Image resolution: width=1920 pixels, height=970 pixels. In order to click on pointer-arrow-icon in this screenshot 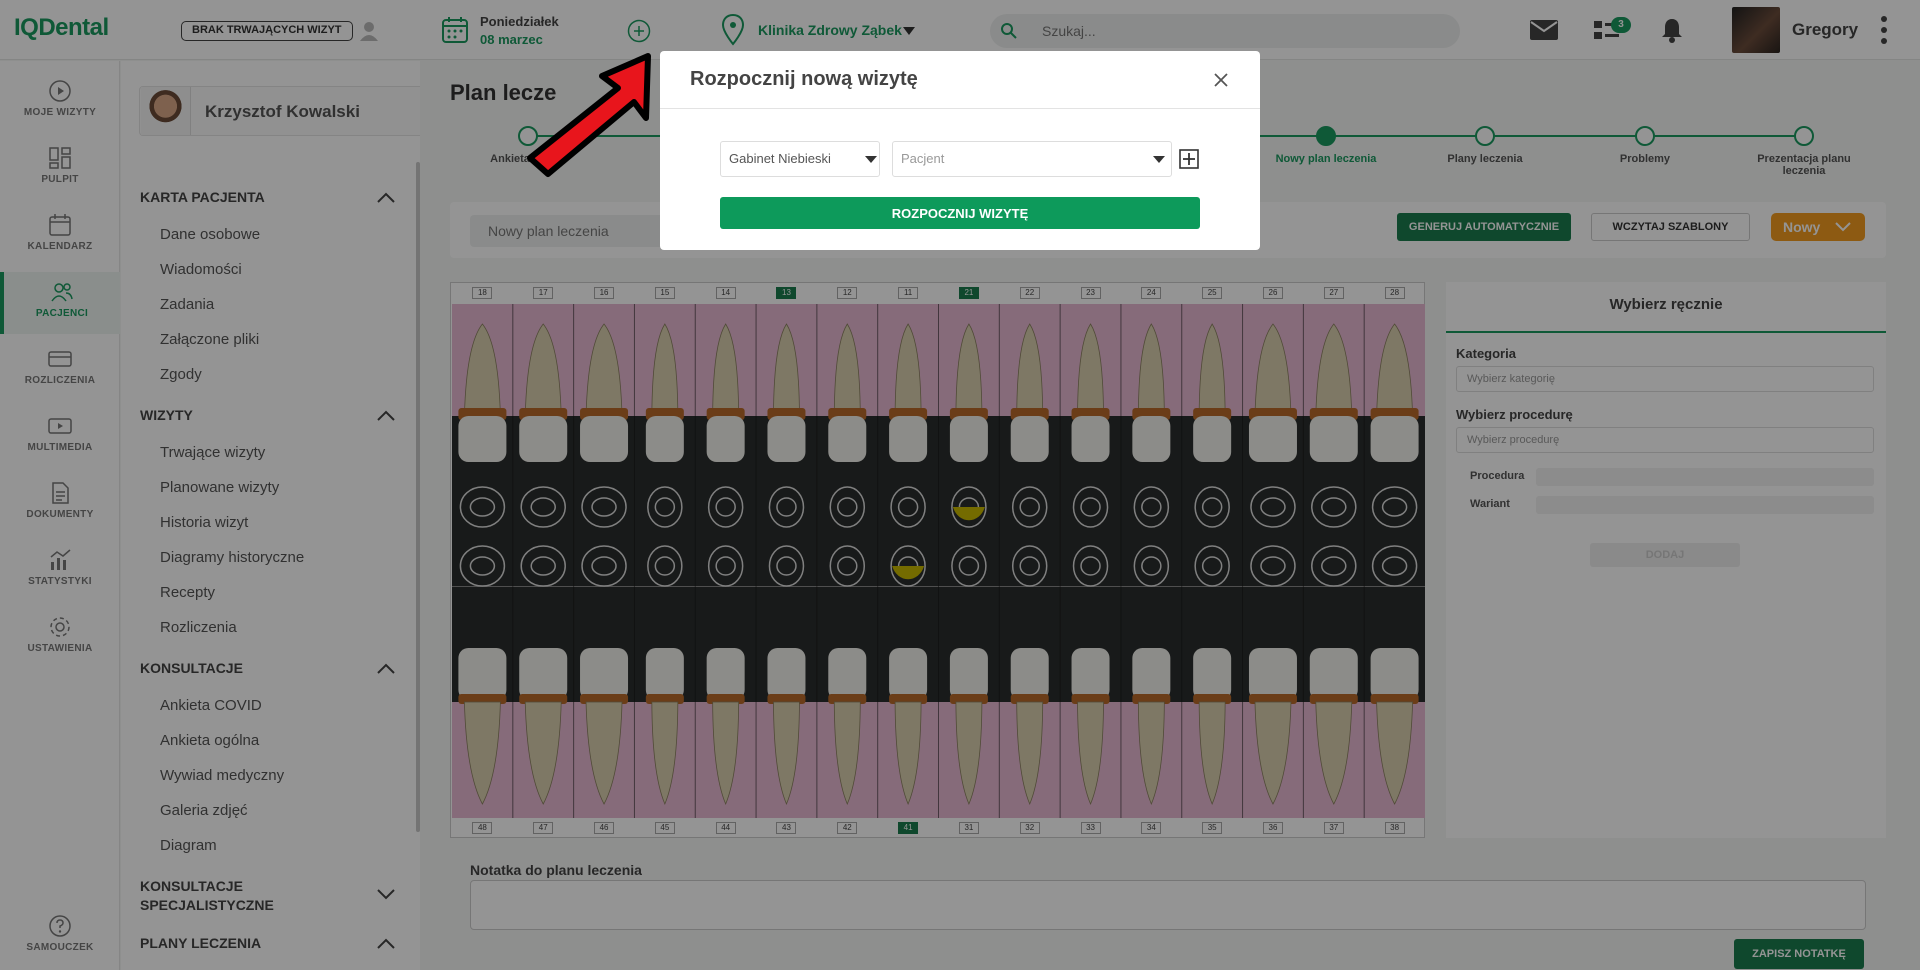, I will do `click(589, 115)`.